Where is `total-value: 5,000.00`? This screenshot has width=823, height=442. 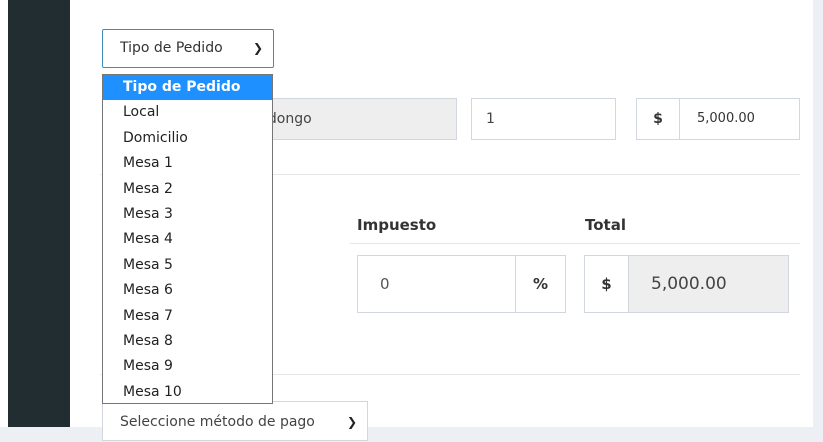
total-value: 5,000.00 is located at coordinates (689, 284).